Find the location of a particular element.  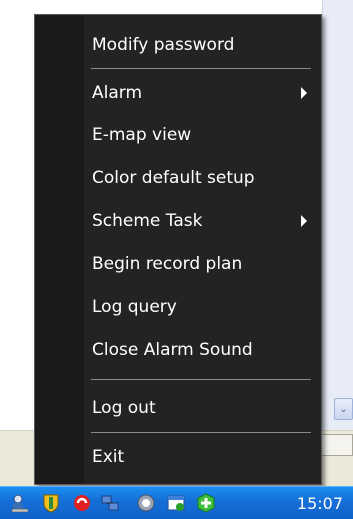

shield-icon is located at coordinates (51, 503).